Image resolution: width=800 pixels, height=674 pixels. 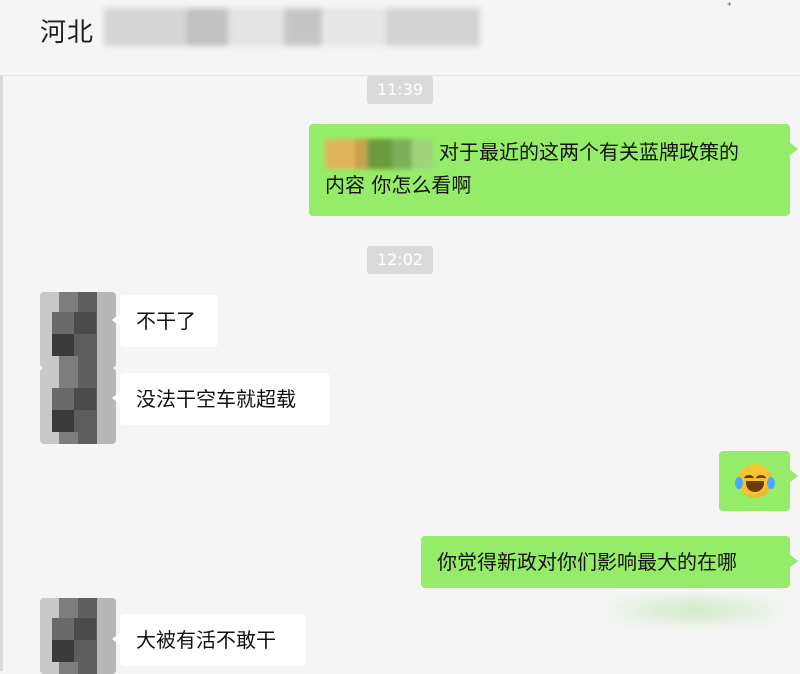 What do you see at coordinates (292, 27) in the screenshot?
I see `title-redaction` at bounding box center [292, 27].